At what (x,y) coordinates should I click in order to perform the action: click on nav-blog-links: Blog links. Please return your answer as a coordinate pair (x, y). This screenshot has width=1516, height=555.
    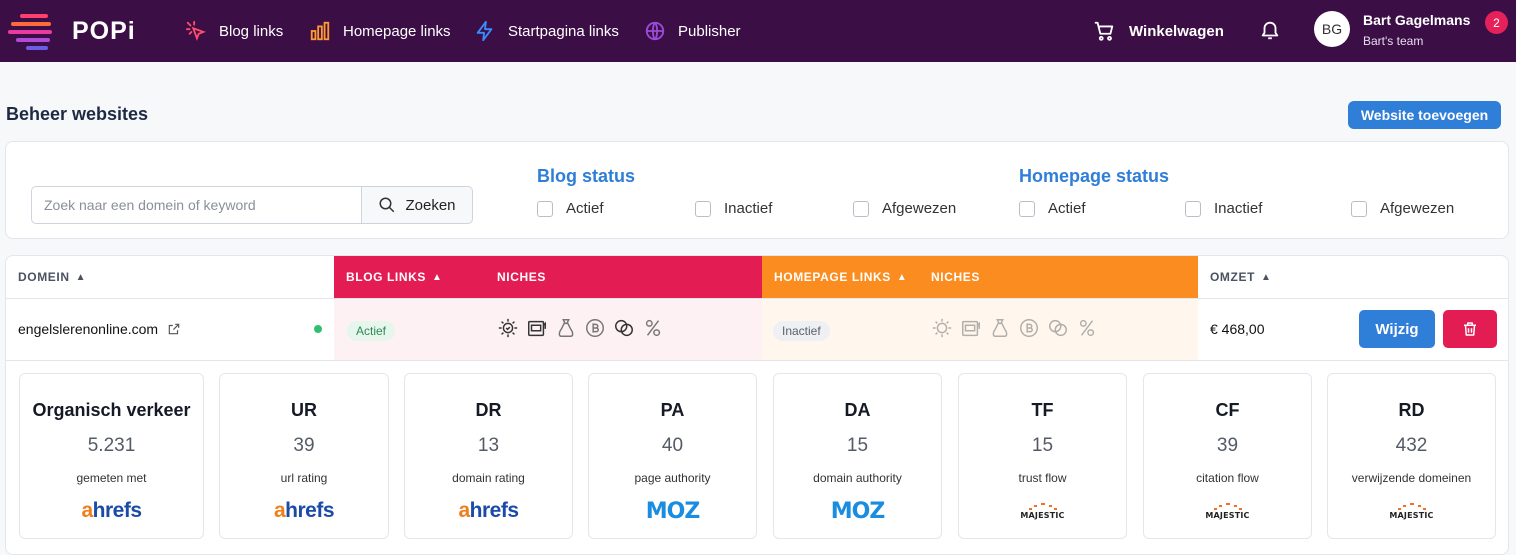
    Looking at the image, I should click on (234, 31).